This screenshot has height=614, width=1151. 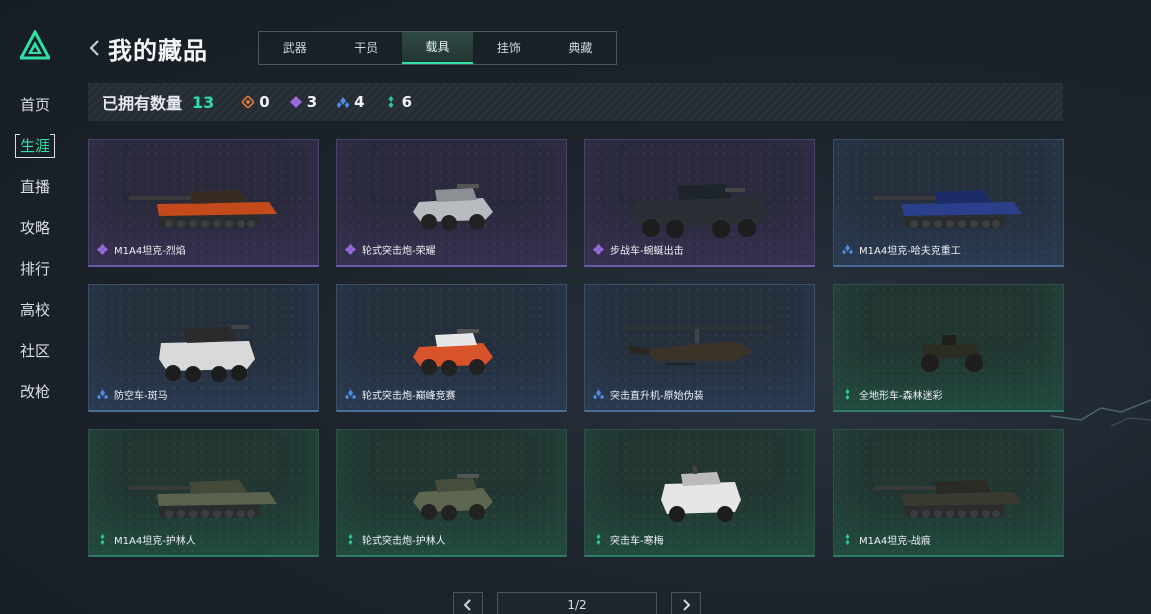 I want to click on vehicle-card: 轮式突击炮-护林人, so click(x=451, y=493).